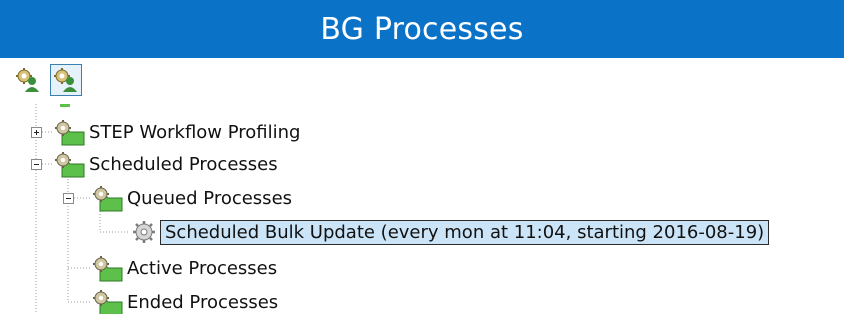 This screenshot has width=844, height=314. What do you see at coordinates (36, 132) in the screenshot?
I see `expand-button` at bounding box center [36, 132].